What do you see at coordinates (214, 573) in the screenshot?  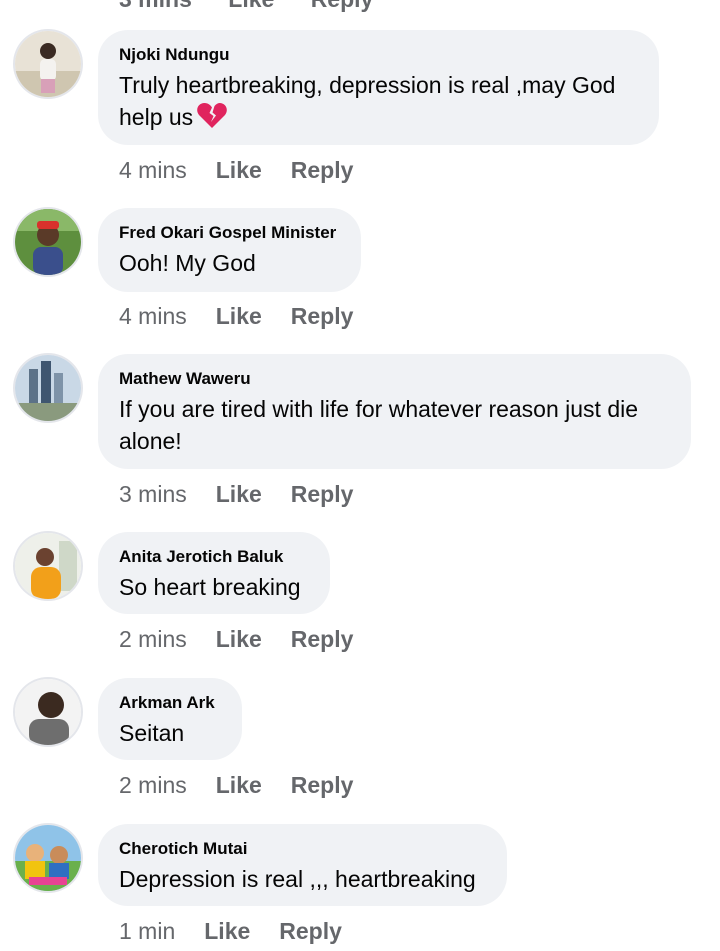 I see `comment-bubble: Anita Jerotich Baluk So heart breaking` at bounding box center [214, 573].